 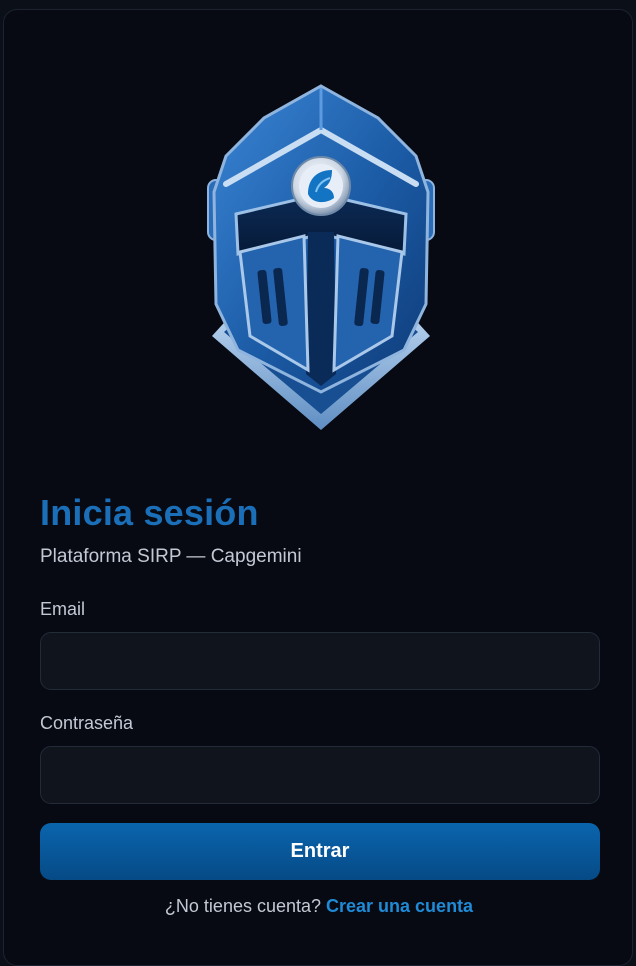 I want to click on page-subtitle: Plataforma SIRP — Capgemini, so click(x=171, y=556).